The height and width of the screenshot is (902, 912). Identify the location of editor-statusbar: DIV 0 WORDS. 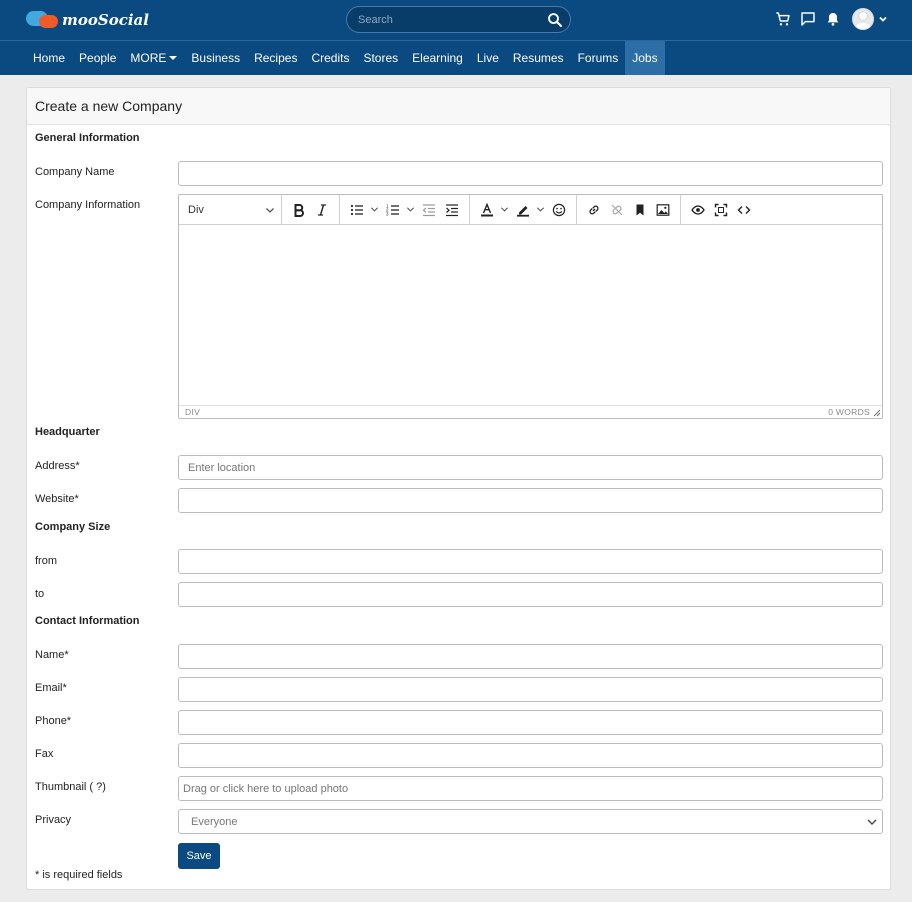
(530, 411).